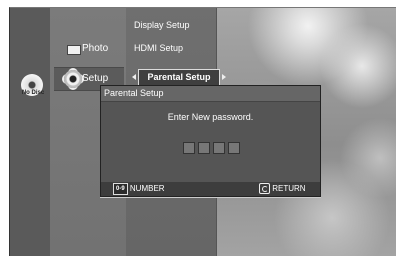  I want to click on password-prompt: Enter New password., so click(210, 117).